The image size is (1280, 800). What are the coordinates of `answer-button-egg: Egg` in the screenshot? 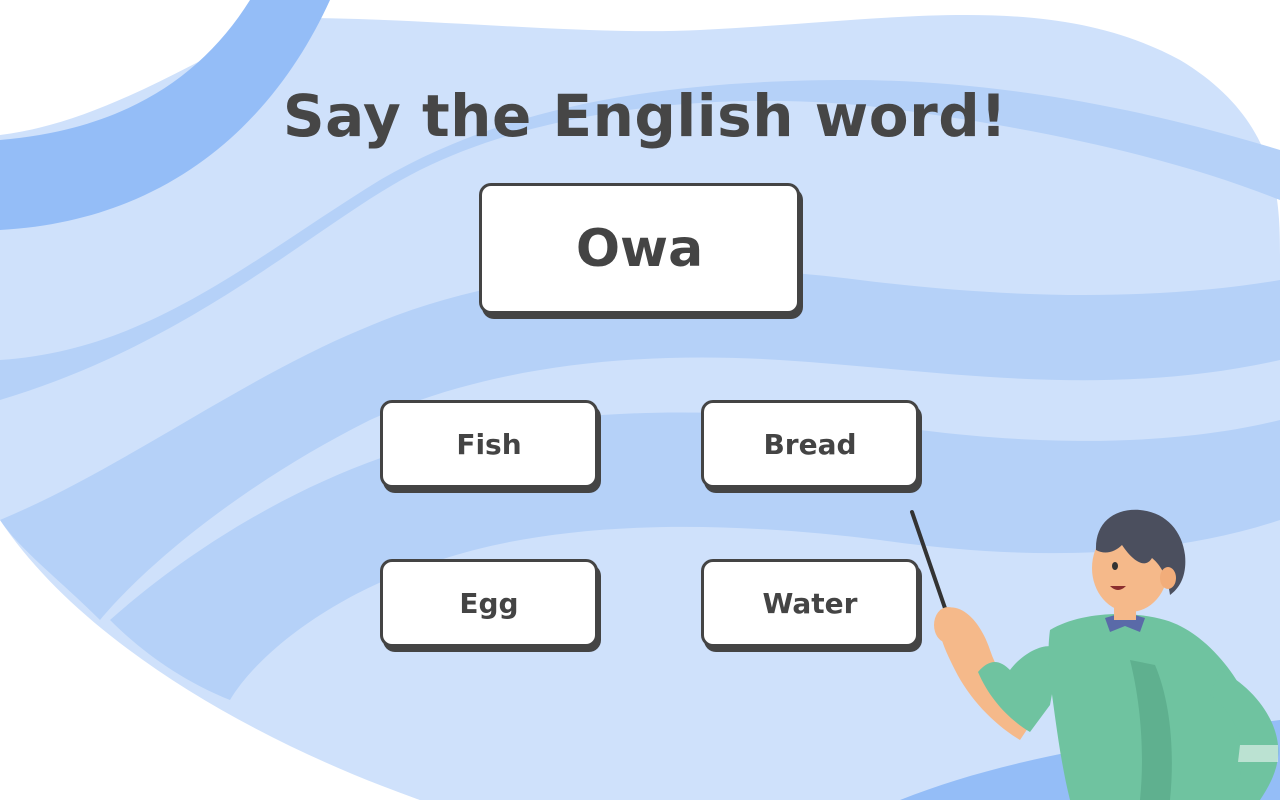 It's located at (489, 603).